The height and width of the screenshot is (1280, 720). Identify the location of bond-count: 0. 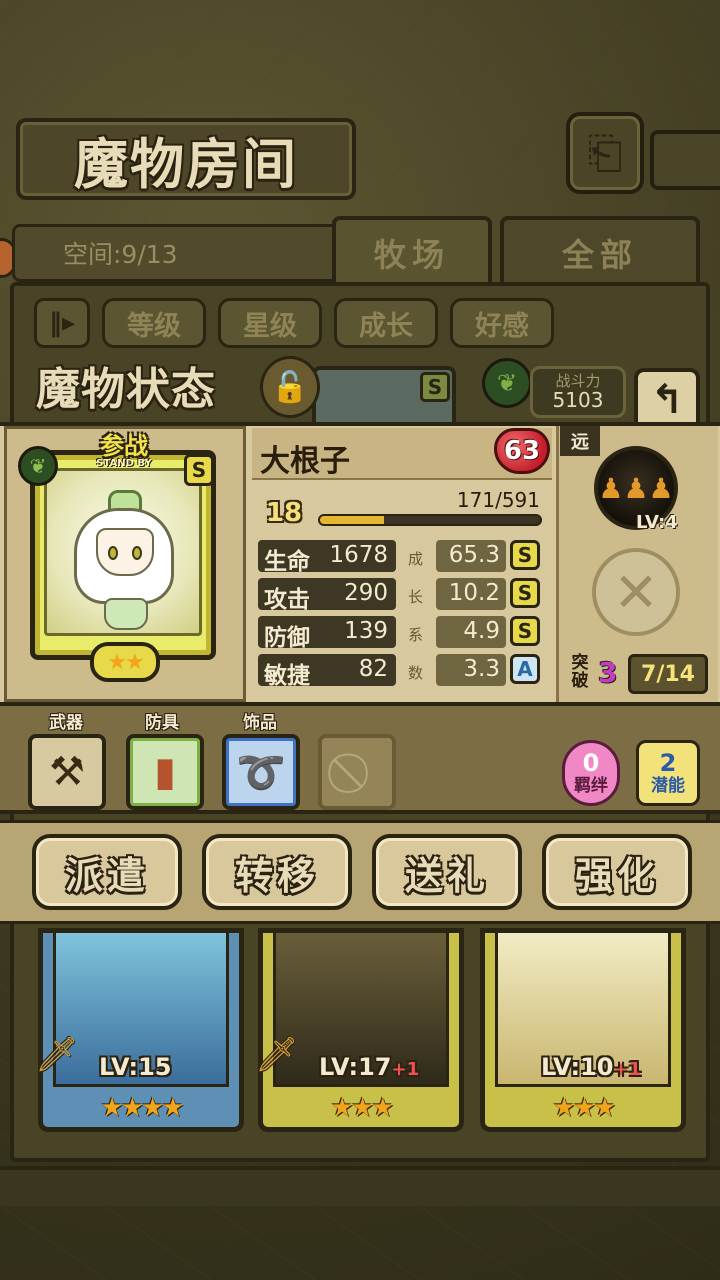
(591, 763).